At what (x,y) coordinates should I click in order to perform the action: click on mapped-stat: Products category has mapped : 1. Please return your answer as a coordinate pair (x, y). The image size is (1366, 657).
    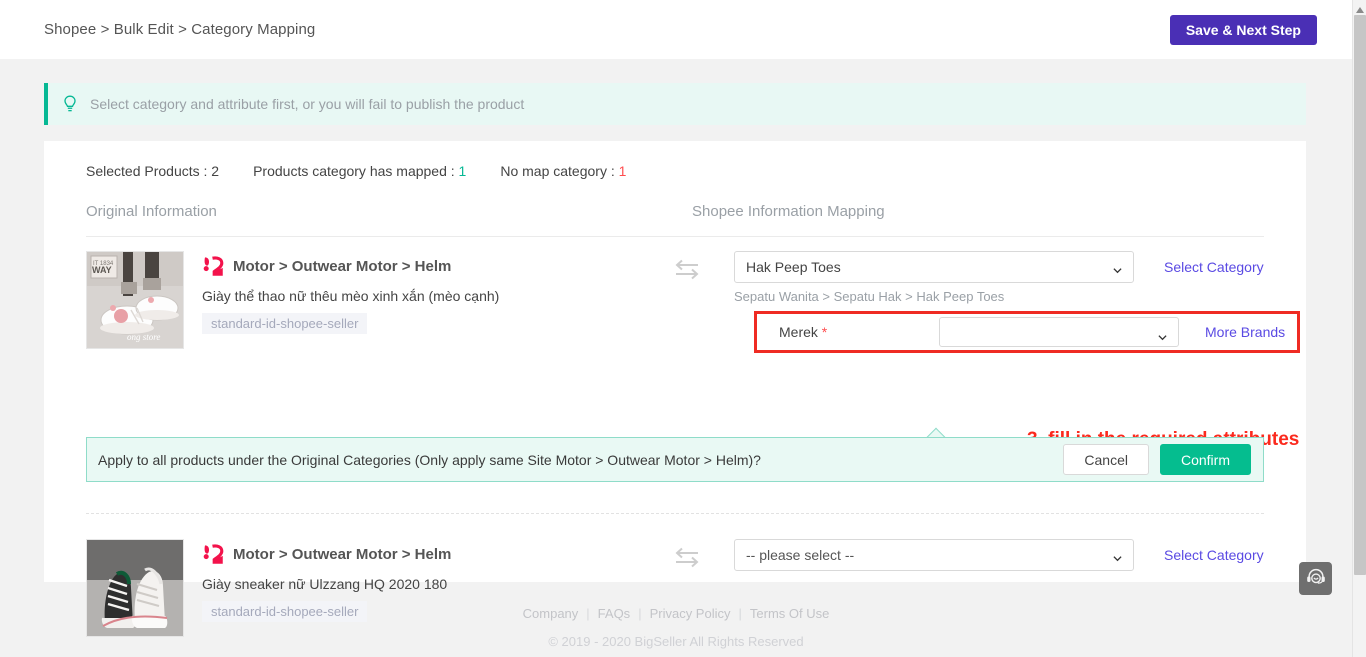
    Looking at the image, I should click on (360, 171).